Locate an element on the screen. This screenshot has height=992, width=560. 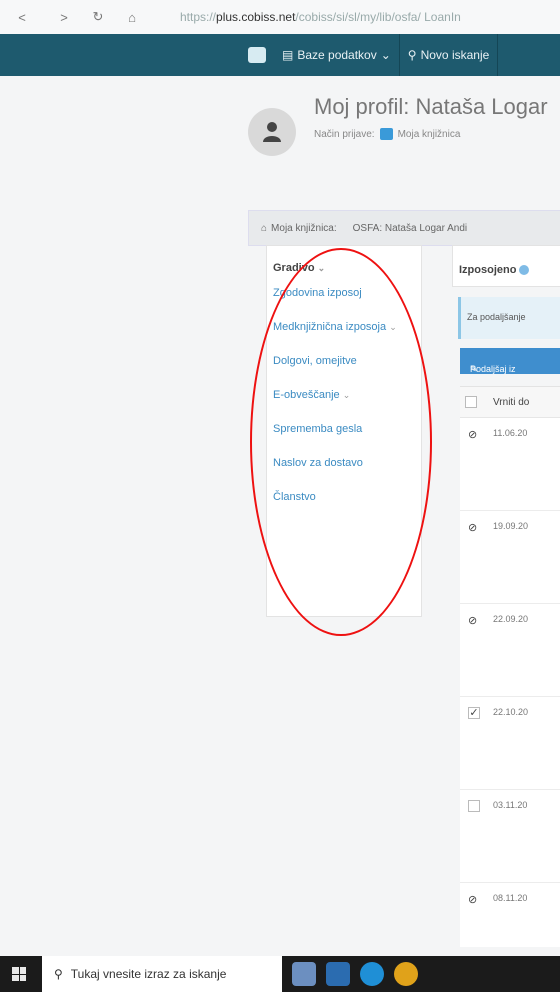
table-row: ⊘ 11.06.20 is located at coordinates (510, 464).